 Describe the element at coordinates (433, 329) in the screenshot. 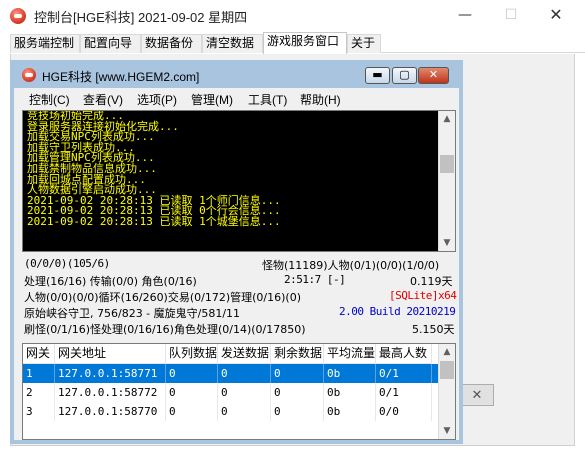

I see `status-days-total: 5.150天` at that location.